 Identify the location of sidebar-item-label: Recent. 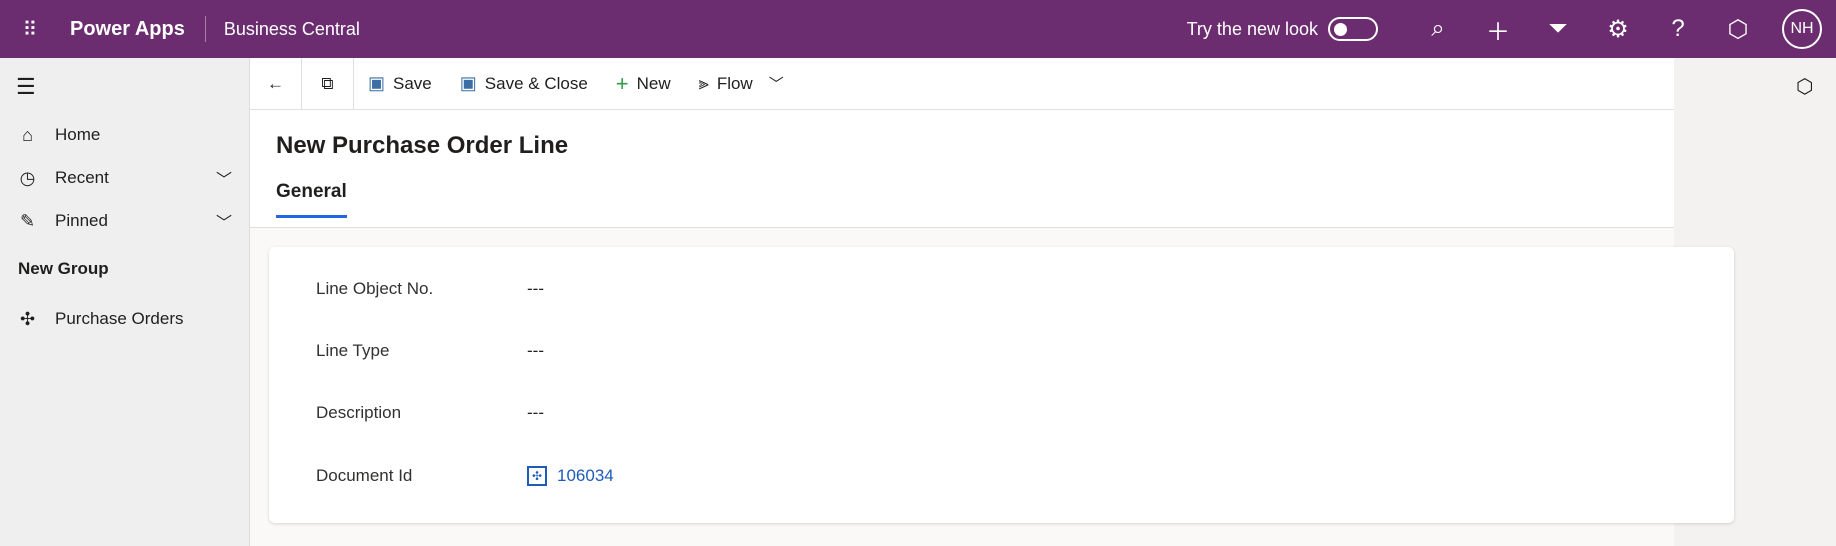
(82, 177).